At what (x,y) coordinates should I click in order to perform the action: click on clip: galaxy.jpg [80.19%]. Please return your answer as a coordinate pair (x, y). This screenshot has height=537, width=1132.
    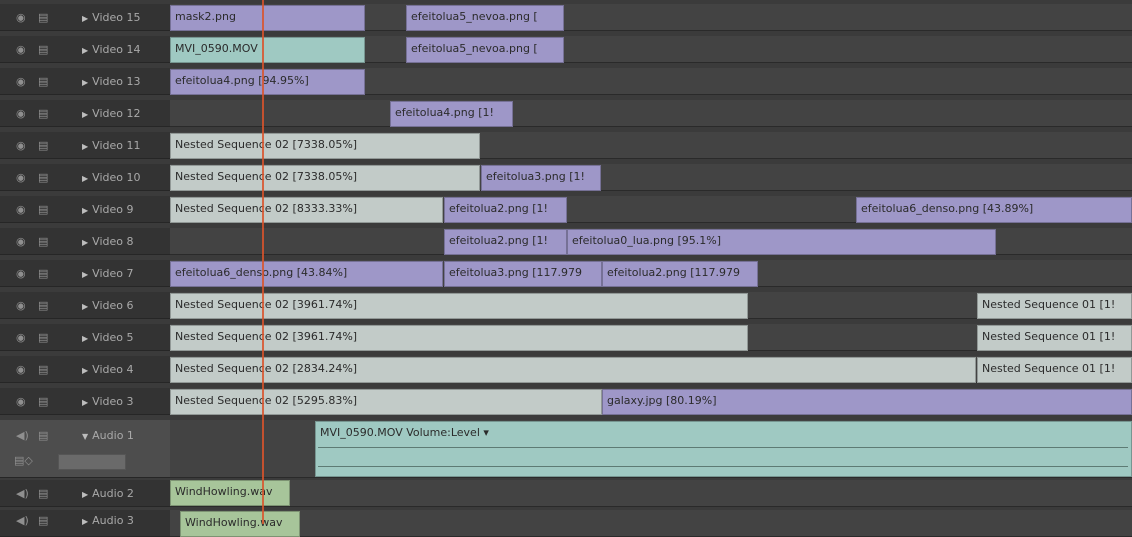
    Looking at the image, I should click on (867, 402).